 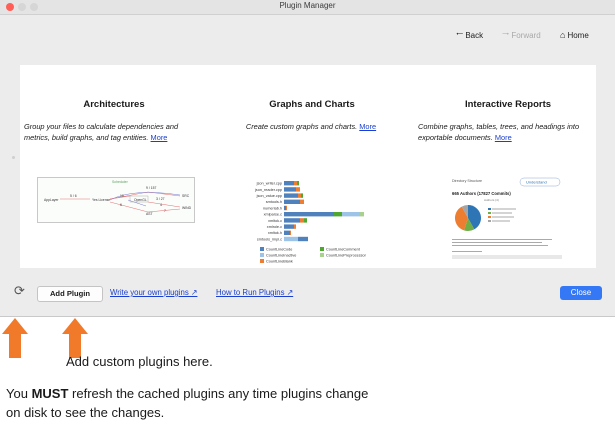 I want to click on home-button: ⌂ Home, so click(x=574, y=35).